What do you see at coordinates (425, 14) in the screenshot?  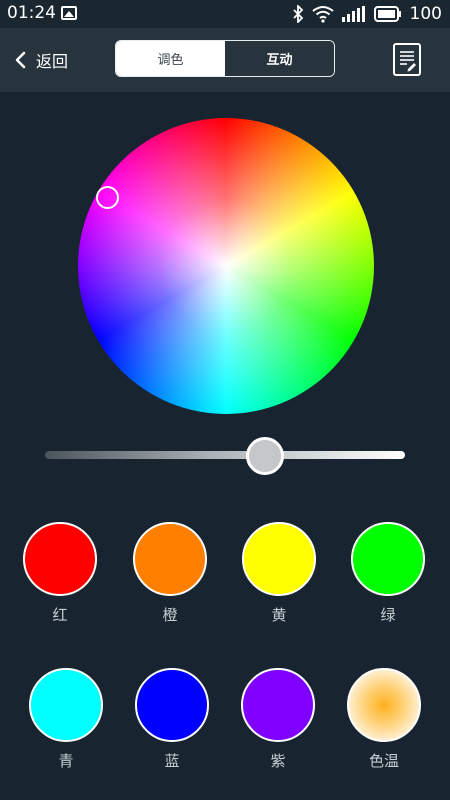 I see `battery-level: 100` at bounding box center [425, 14].